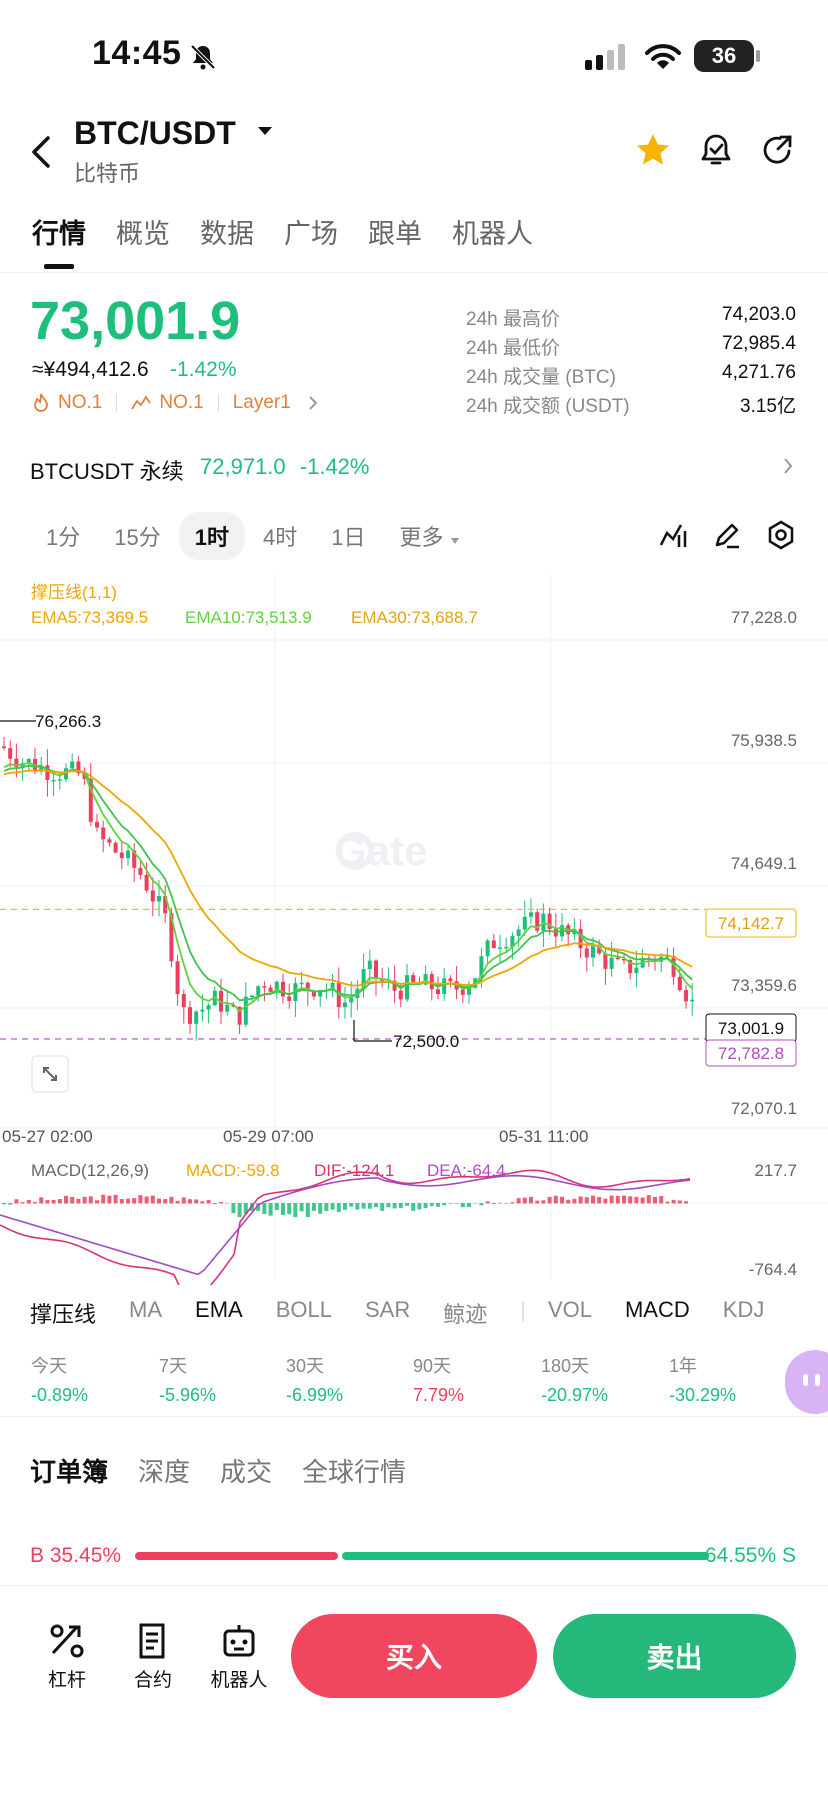  I want to click on indicator-sar: SAR, so click(387, 1313).